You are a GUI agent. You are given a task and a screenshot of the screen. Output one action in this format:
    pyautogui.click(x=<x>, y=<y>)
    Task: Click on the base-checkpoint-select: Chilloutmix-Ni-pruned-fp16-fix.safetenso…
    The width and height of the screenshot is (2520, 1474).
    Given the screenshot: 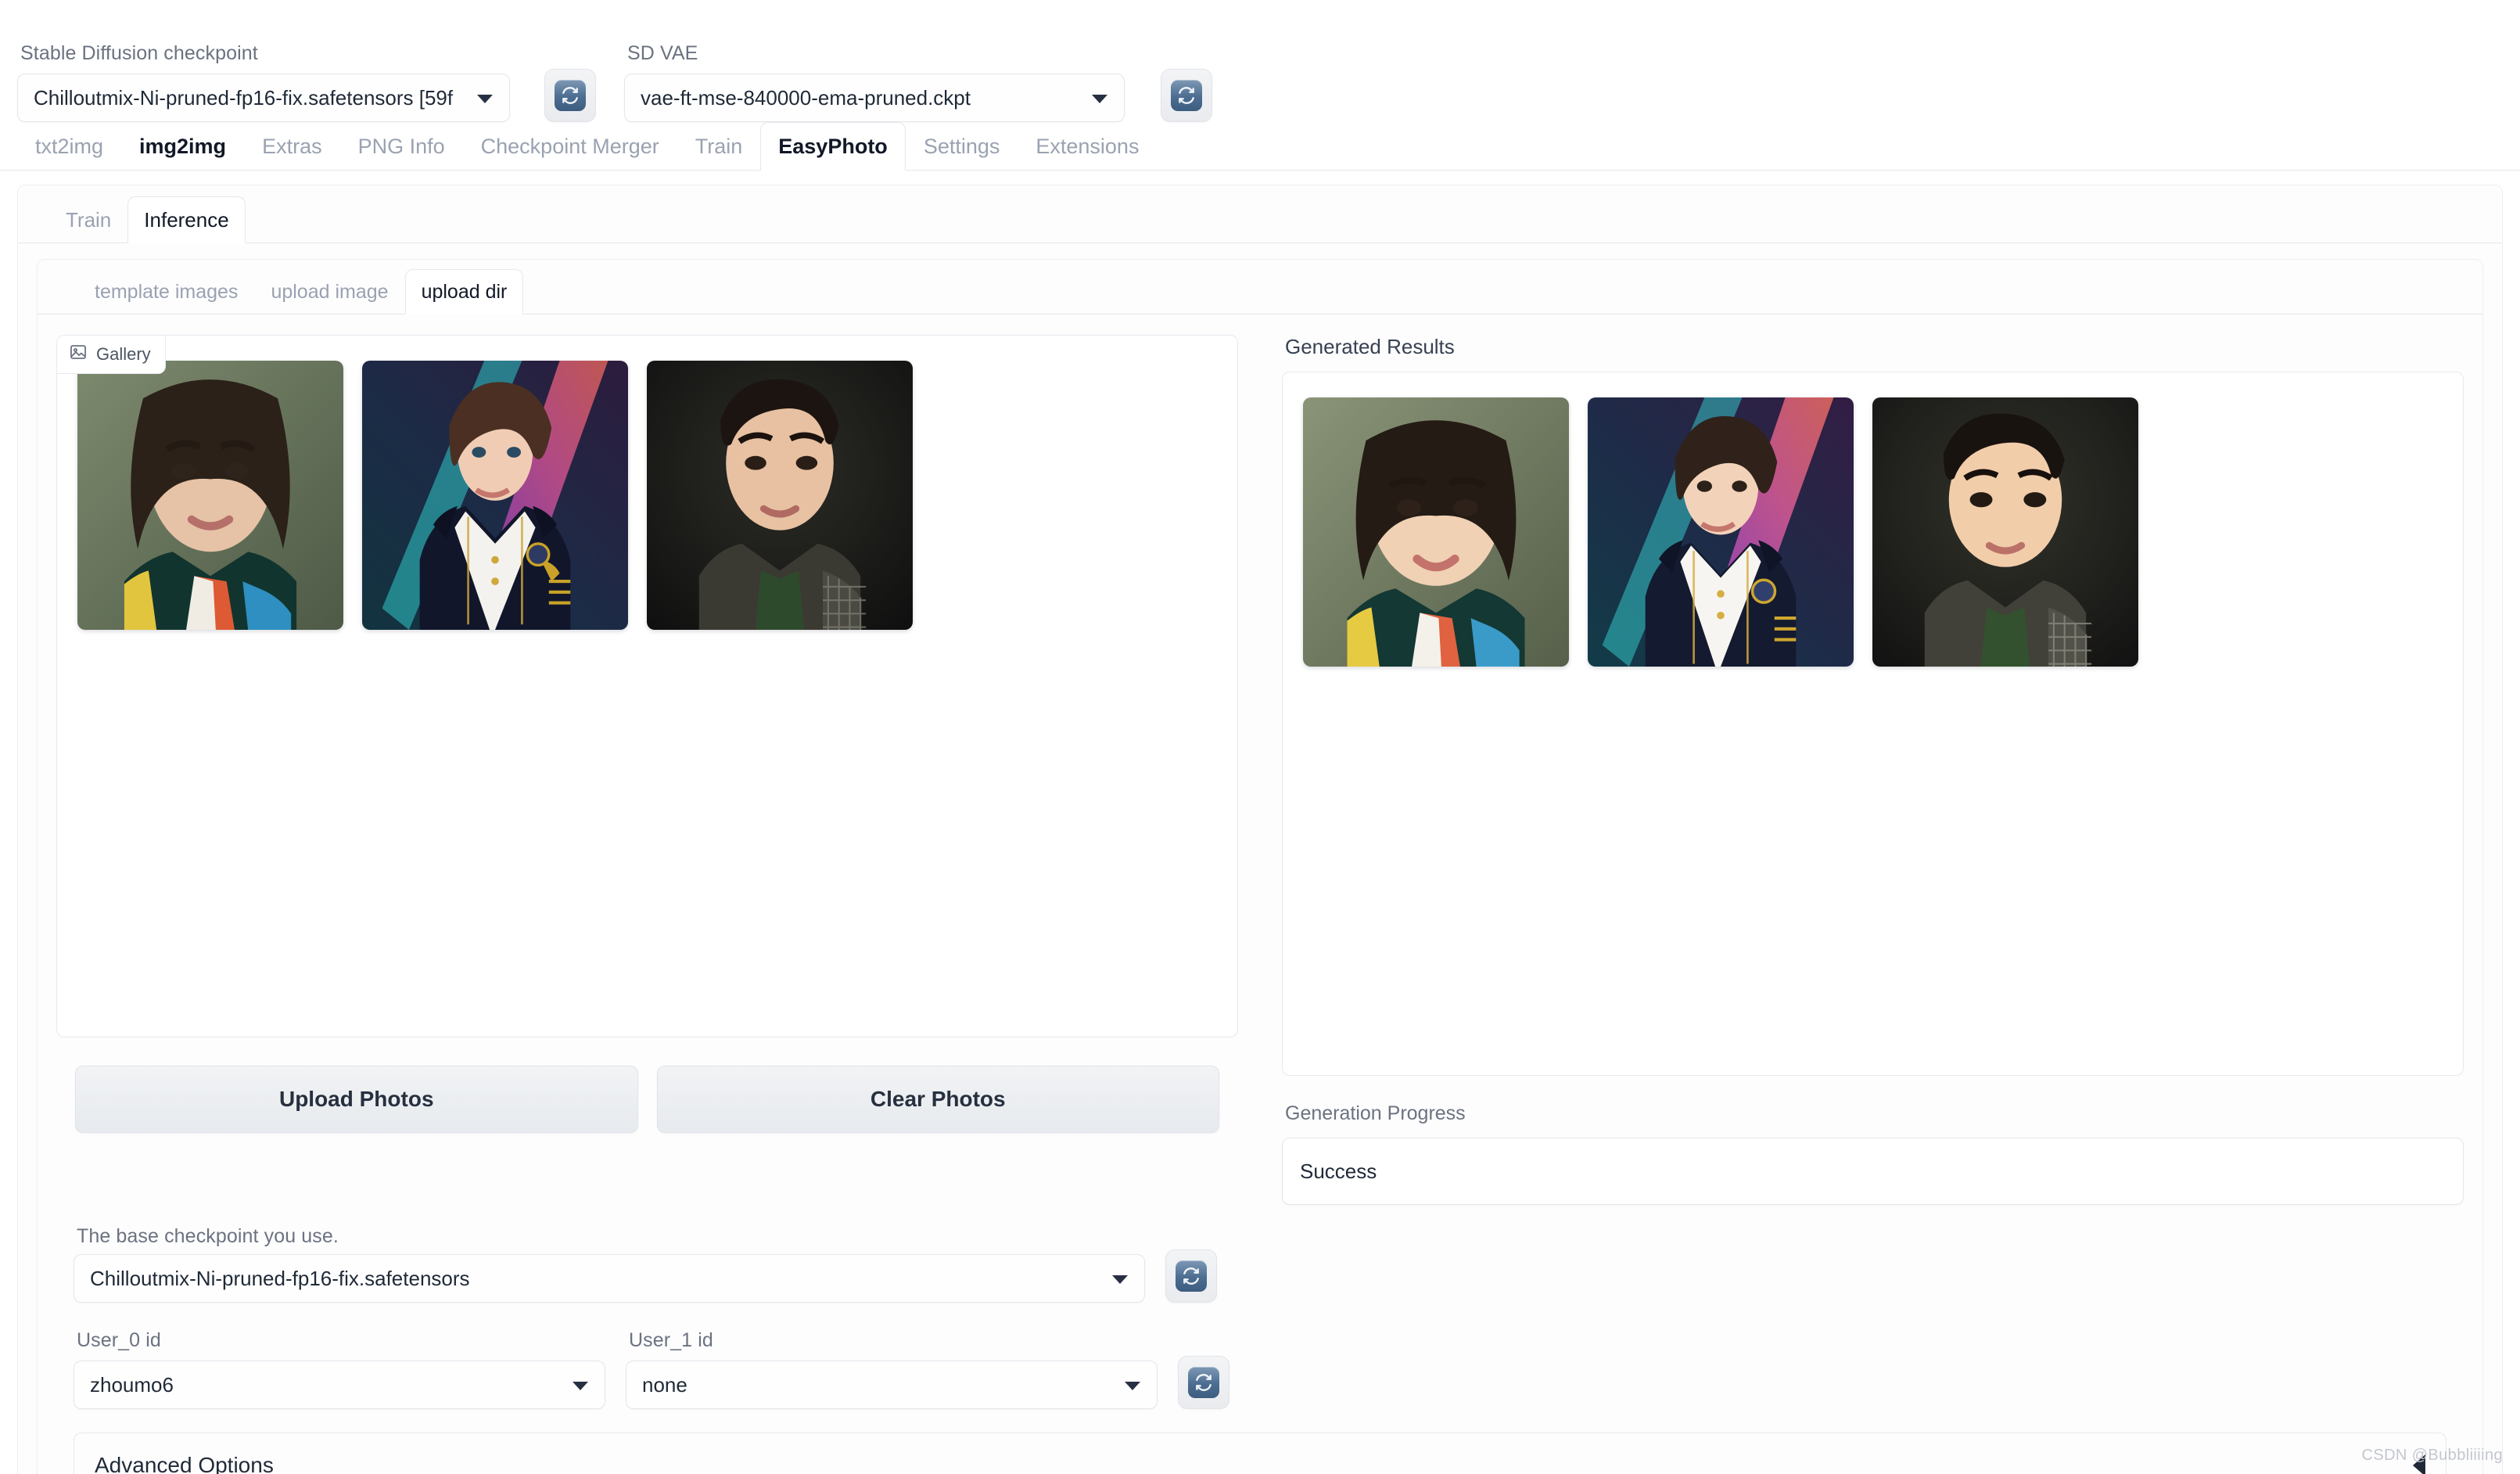 What is the action you would take?
    pyautogui.click(x=609, y=1278)
    